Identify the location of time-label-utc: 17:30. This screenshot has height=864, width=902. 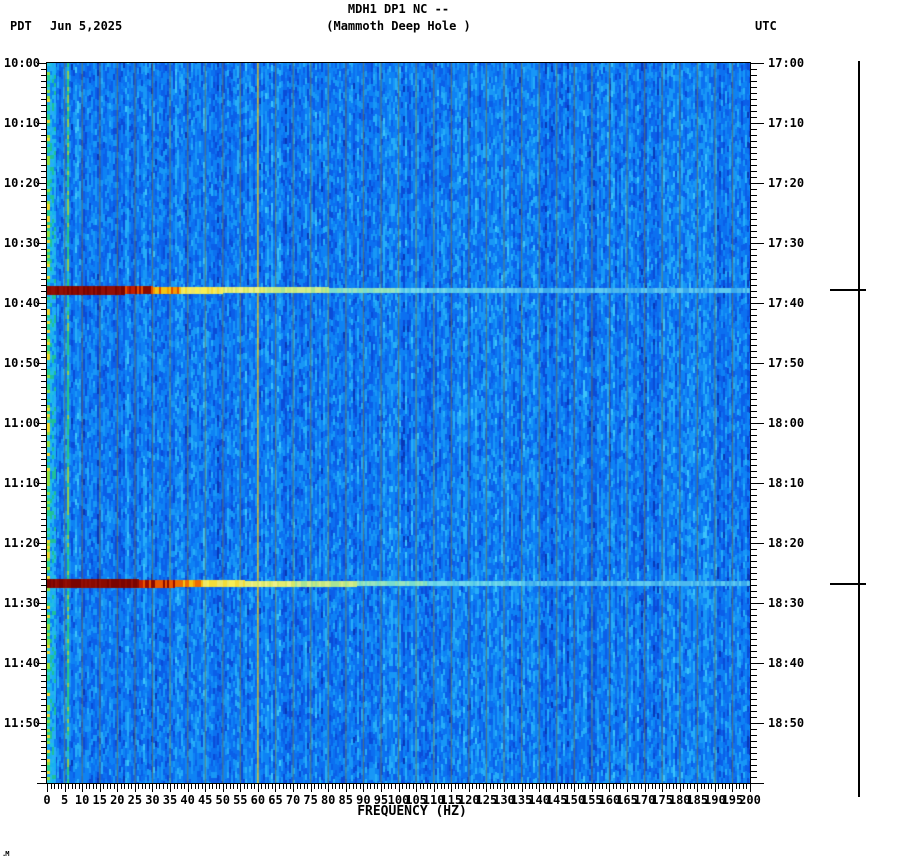
(786, 243).